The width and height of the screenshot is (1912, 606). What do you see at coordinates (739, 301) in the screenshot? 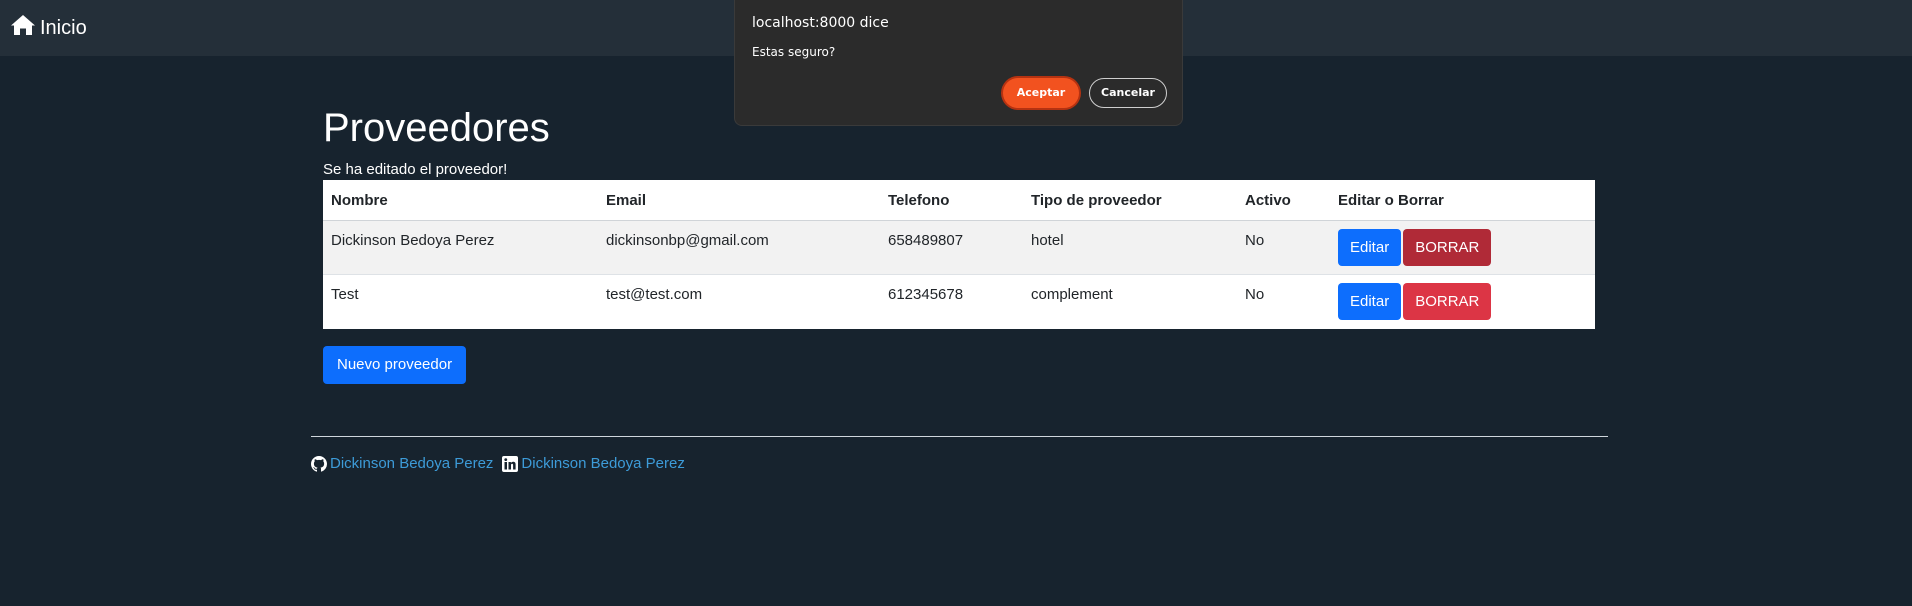
I see `cell-email: test@test.com` at bounding box center [739, 301].